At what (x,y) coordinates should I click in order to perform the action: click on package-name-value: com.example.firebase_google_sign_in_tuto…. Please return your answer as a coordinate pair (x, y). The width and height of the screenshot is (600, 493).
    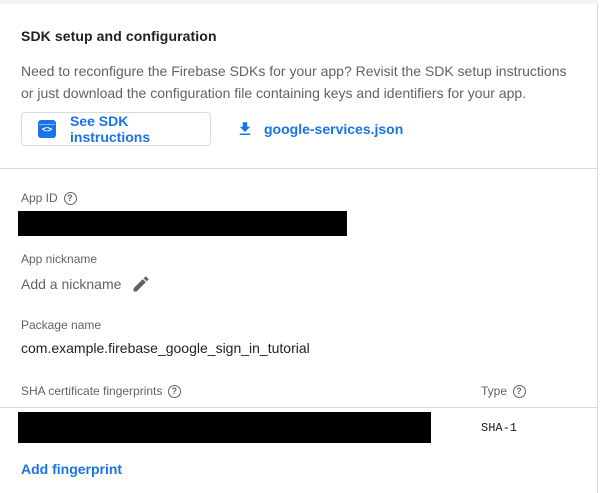
    Looking at the image, I should click on (165, 348).